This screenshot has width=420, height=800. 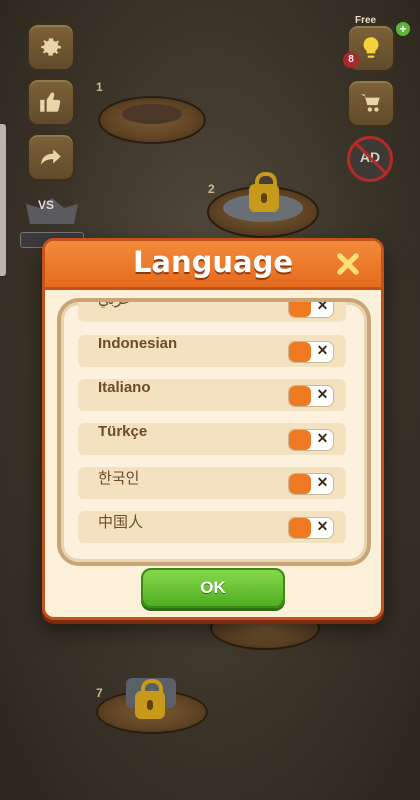 I want to click on language-label: 中国人, so click(x=121, y=522).